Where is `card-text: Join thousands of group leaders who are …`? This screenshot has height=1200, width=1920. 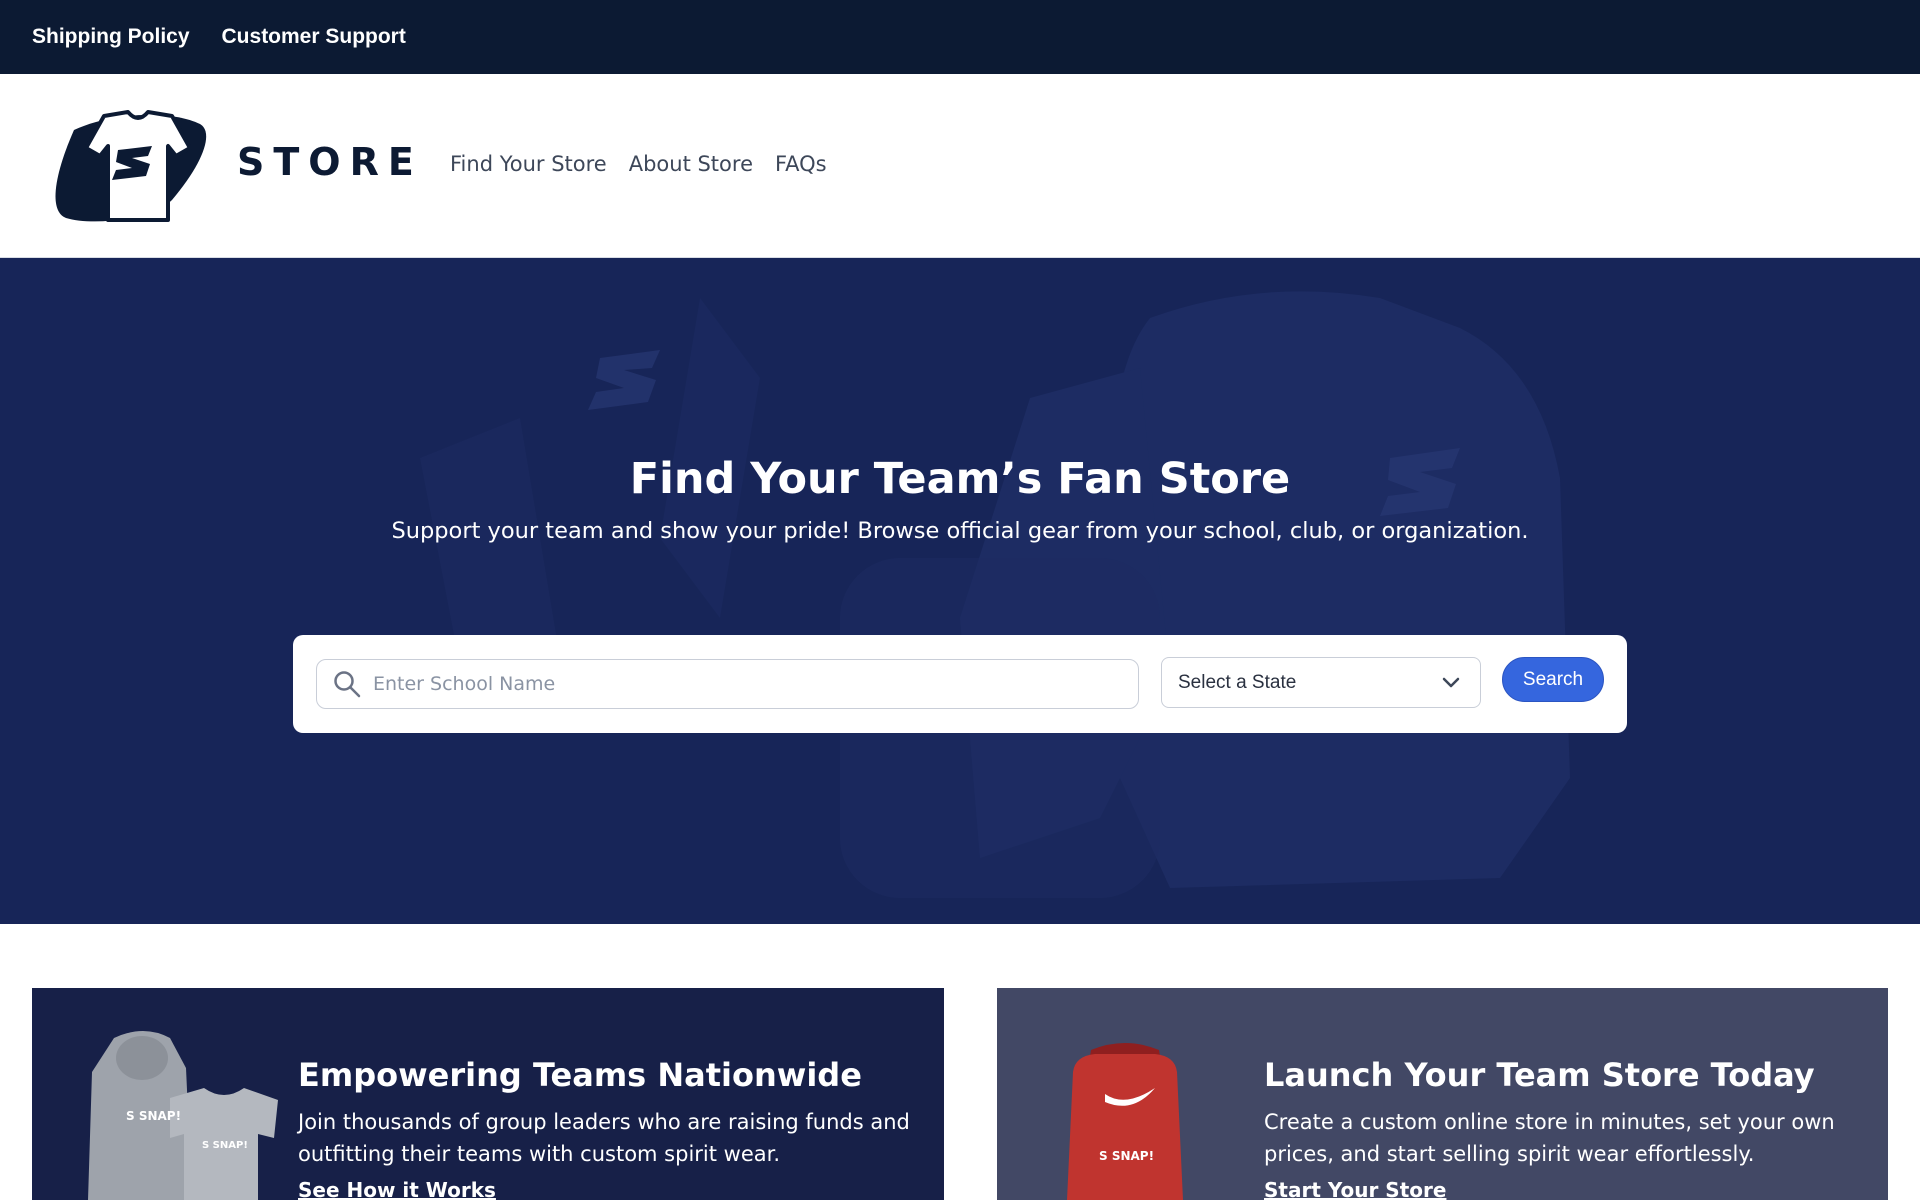
card-text: Join thousands of group leaders who are … is located at coordinates (604, 1138).